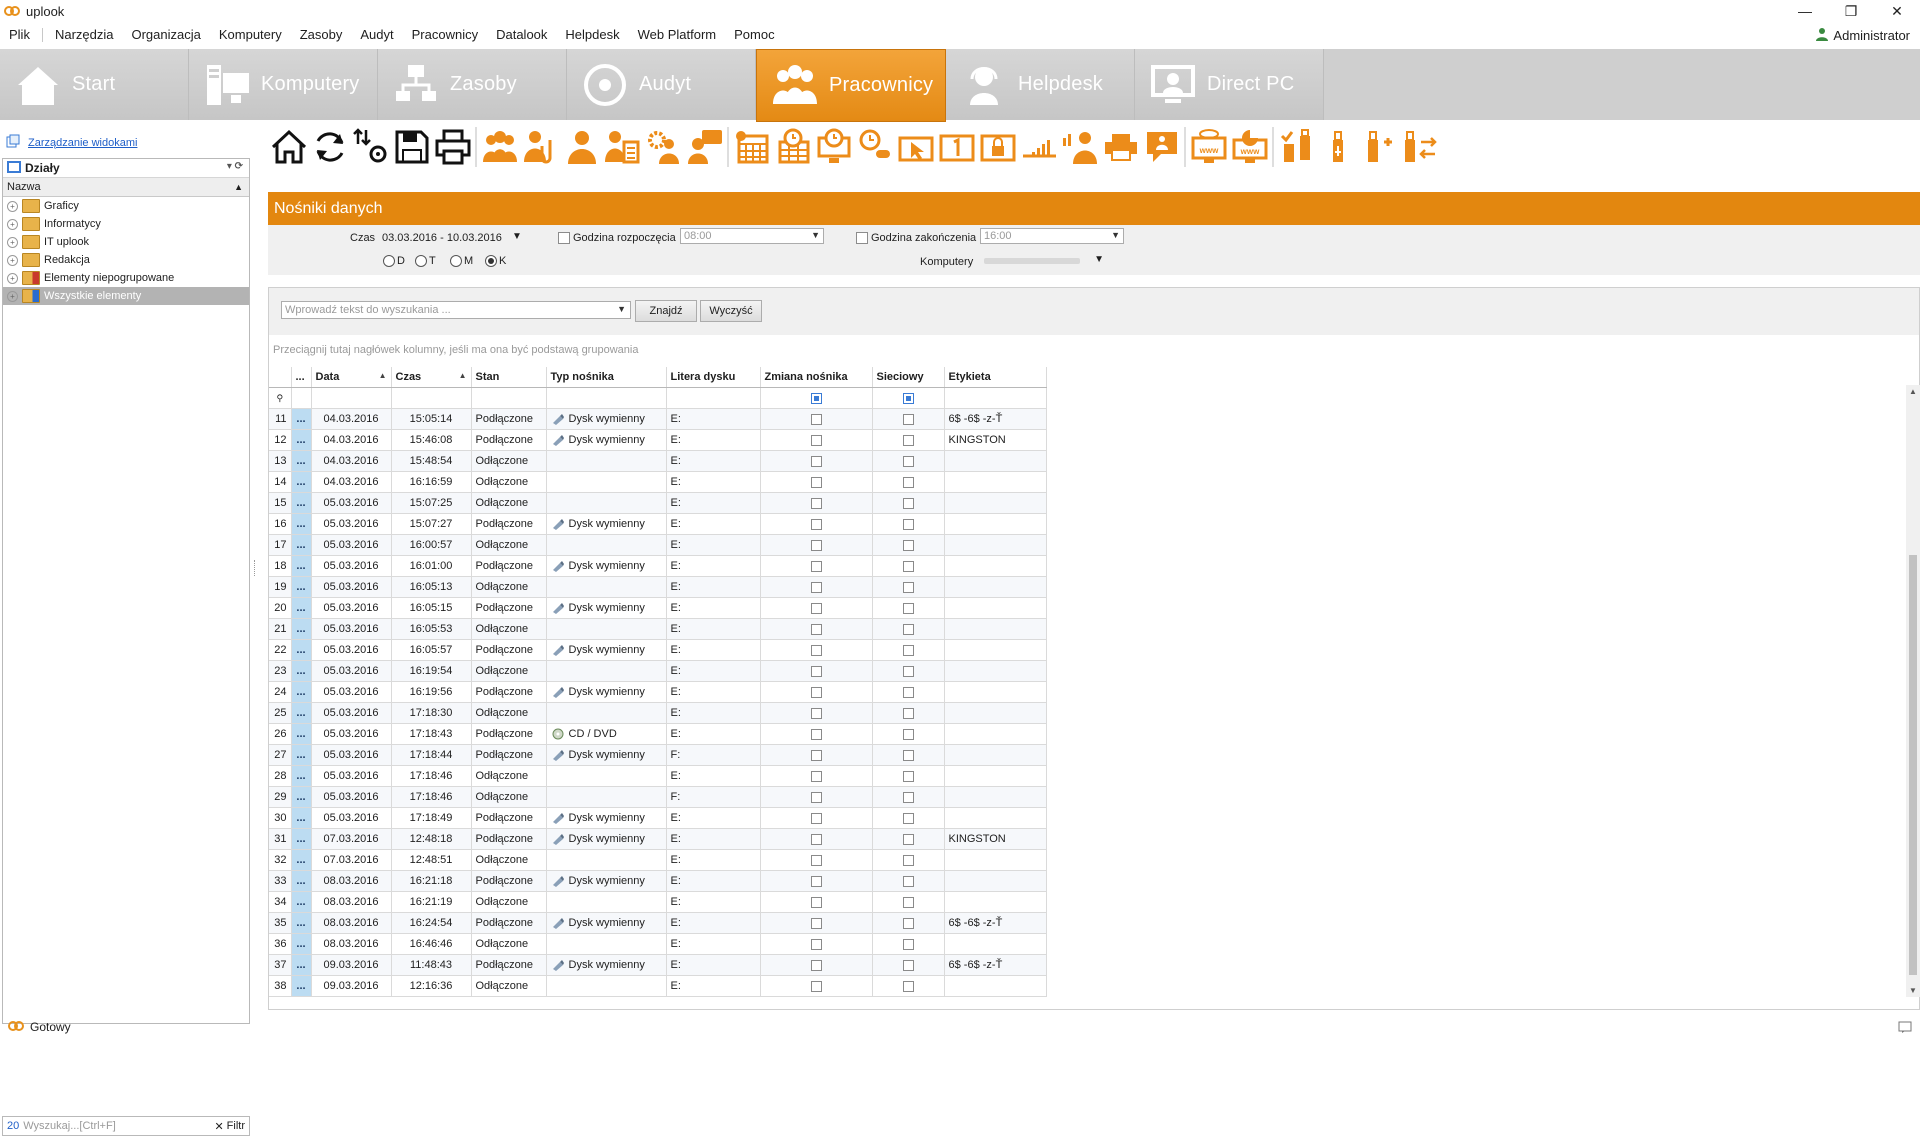  Describe the element at coordinates (1208, 147) in the screenshot. I see `www-eye-icon: www` at that location.